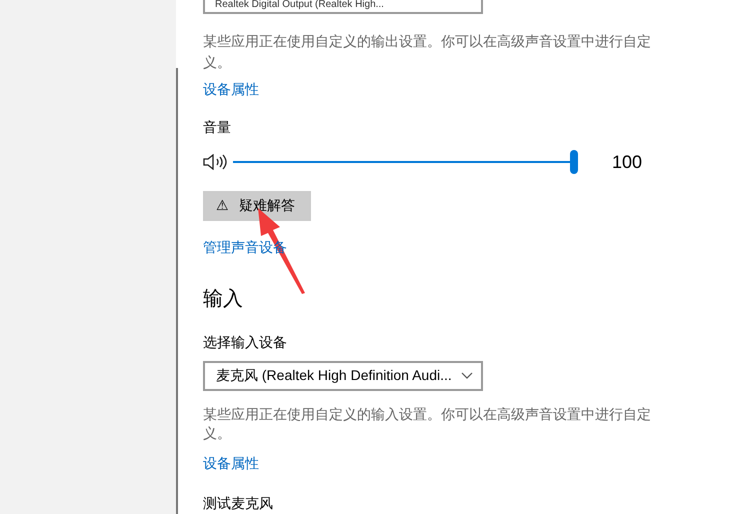  What do you see at coordinates (427, 423) in the screenshot?
I see `input-note: 某些应用正在使用自定义的输入设置。你可以在高级声音设置中进行自定义。` at bounding box center [427, 423].